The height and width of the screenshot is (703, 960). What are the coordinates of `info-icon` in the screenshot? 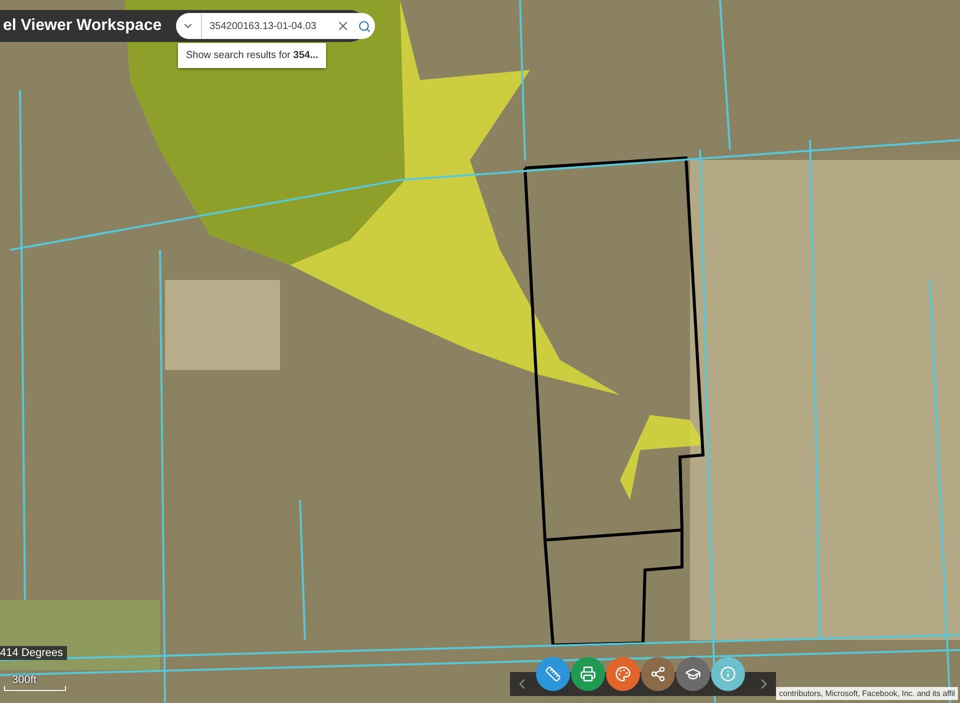 It's located at (728, 674).